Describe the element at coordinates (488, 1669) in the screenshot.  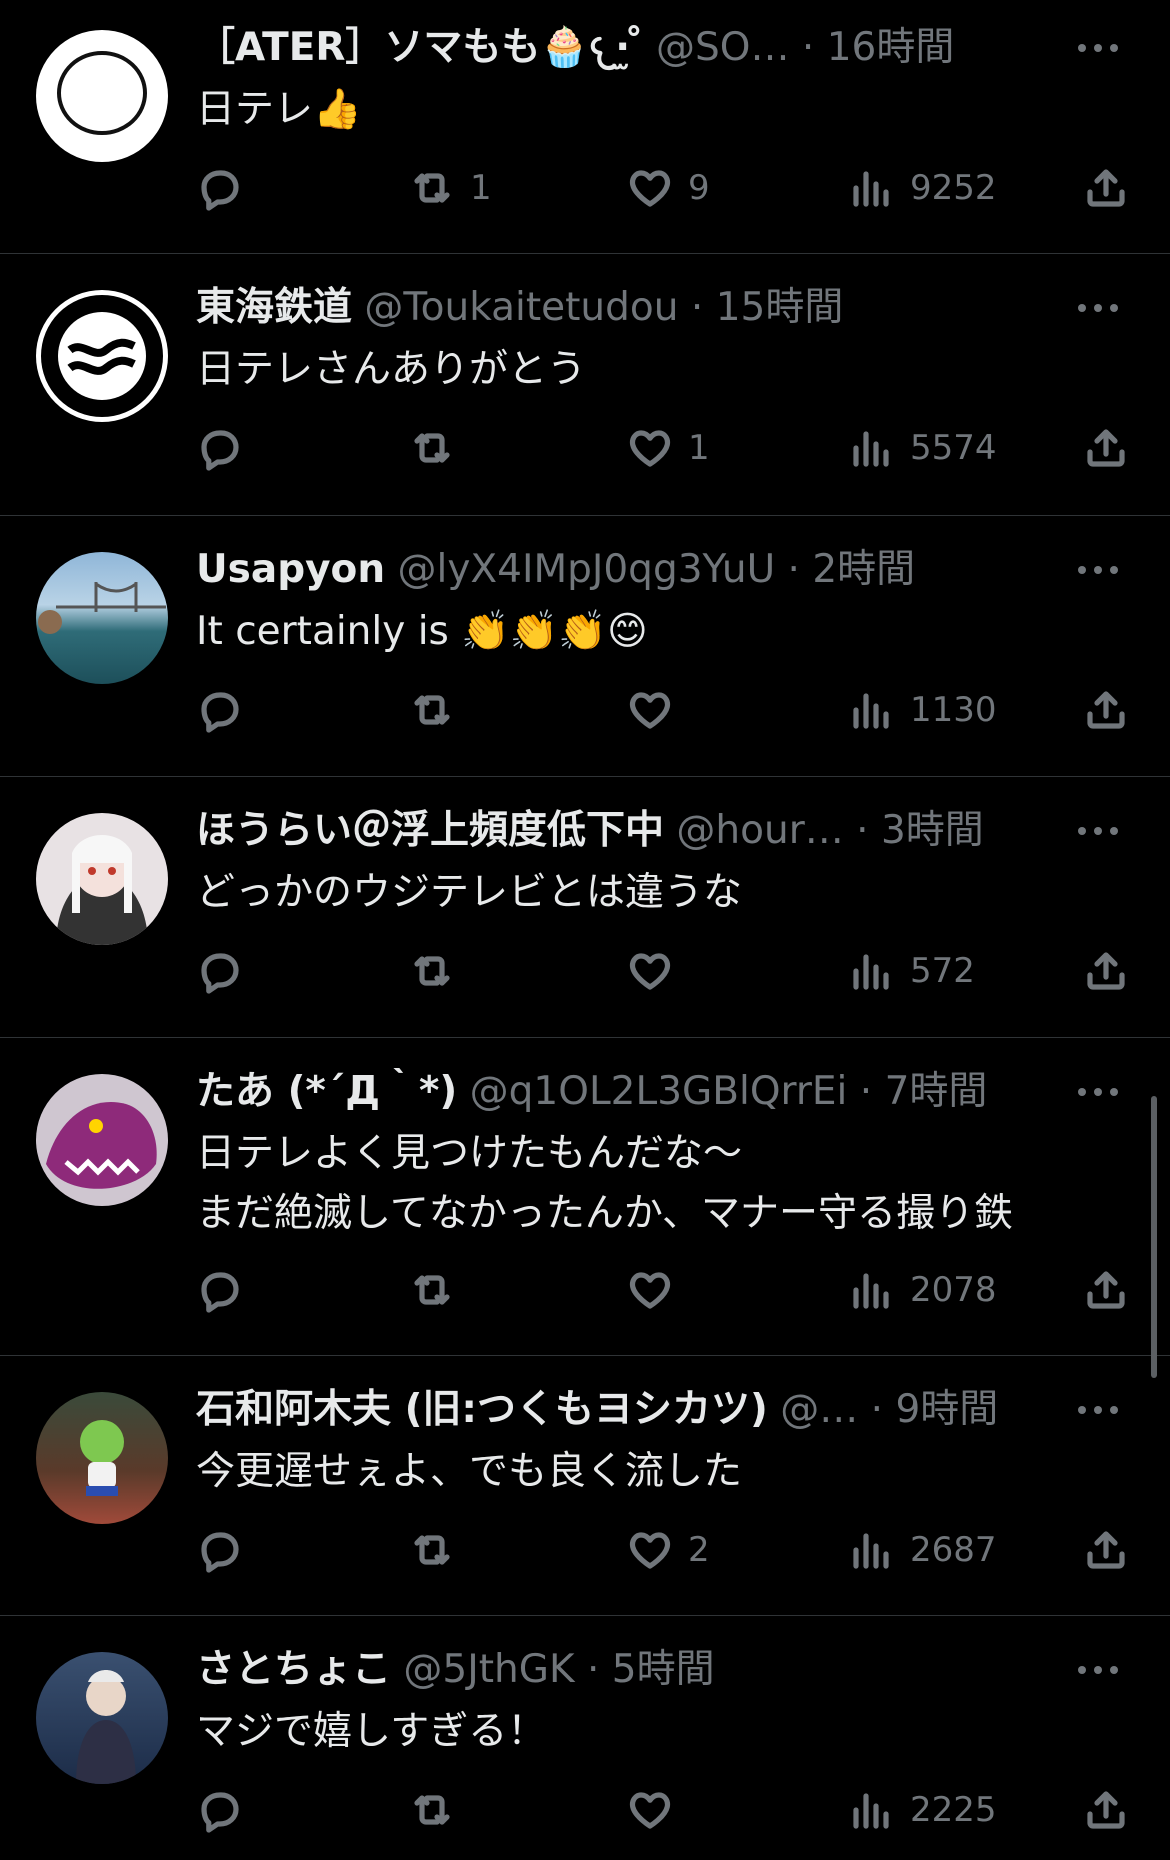
I see `user-handle: @5JthGK` at that location.